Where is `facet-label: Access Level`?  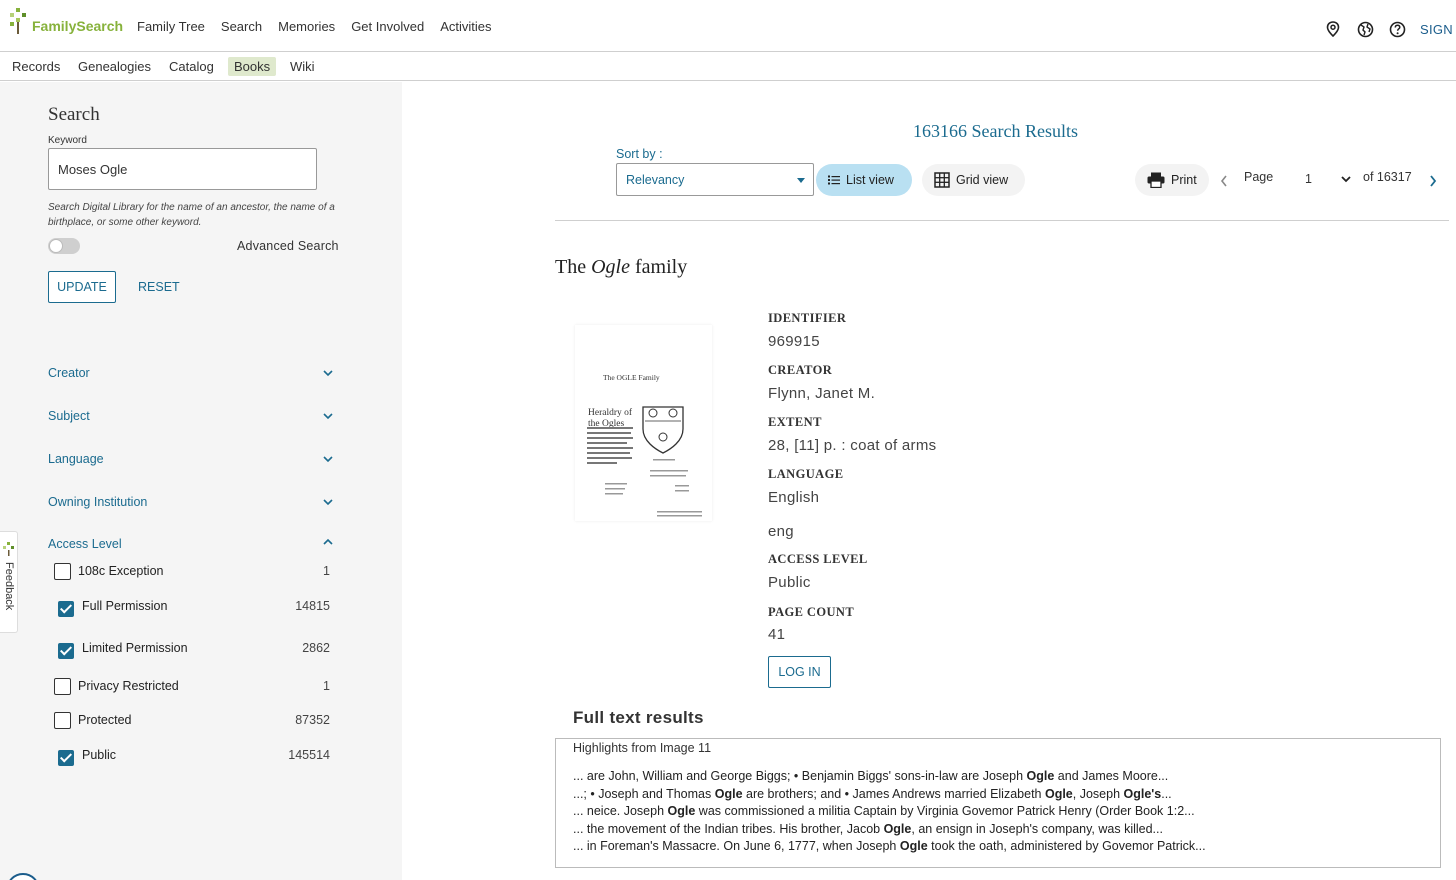 facet-label: Access Level is located at coordinates (85, 544).